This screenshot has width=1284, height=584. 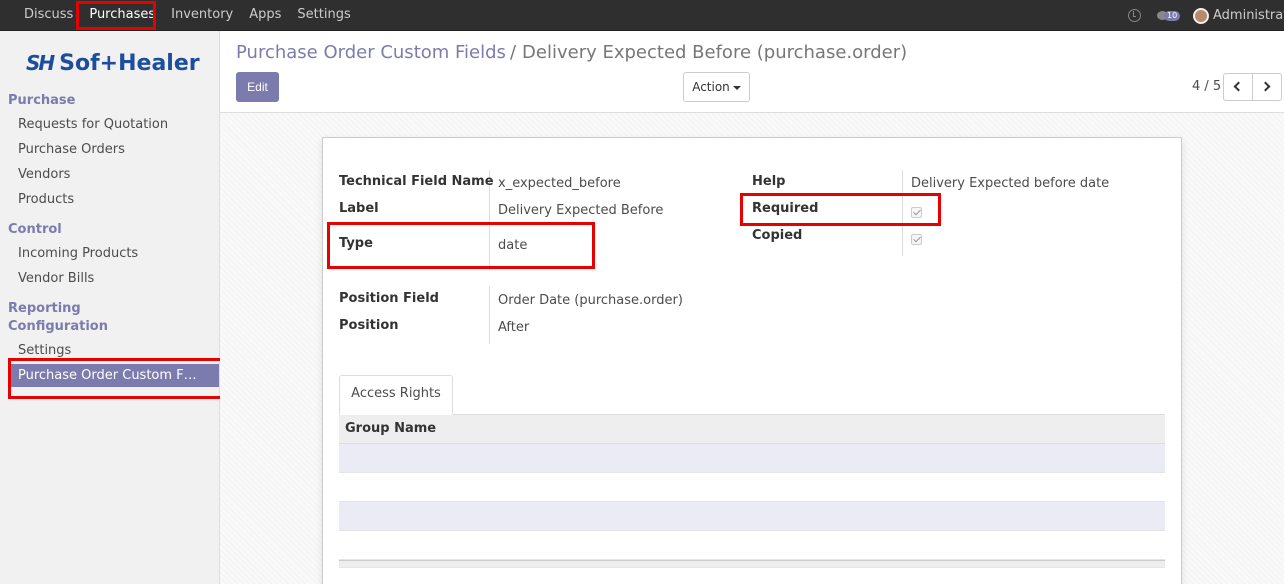 What do you see at coordinates (769, 181) in the screenshot?
I see `label-help: Help` at bounding box center [769, 181].